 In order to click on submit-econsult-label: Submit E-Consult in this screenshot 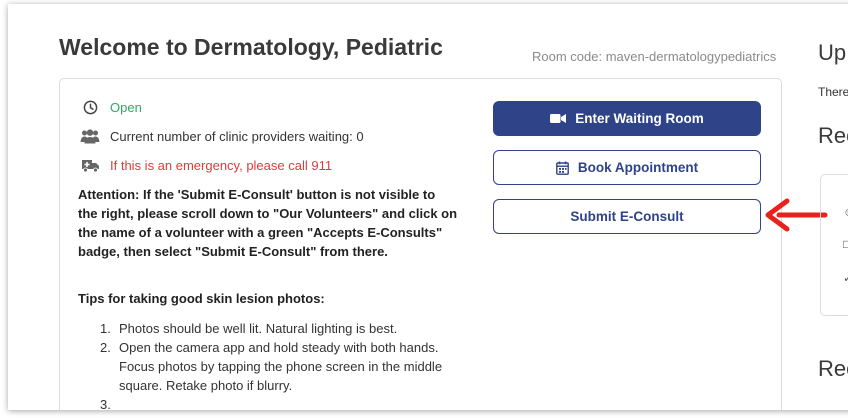, I will do `click(627, 216)`.